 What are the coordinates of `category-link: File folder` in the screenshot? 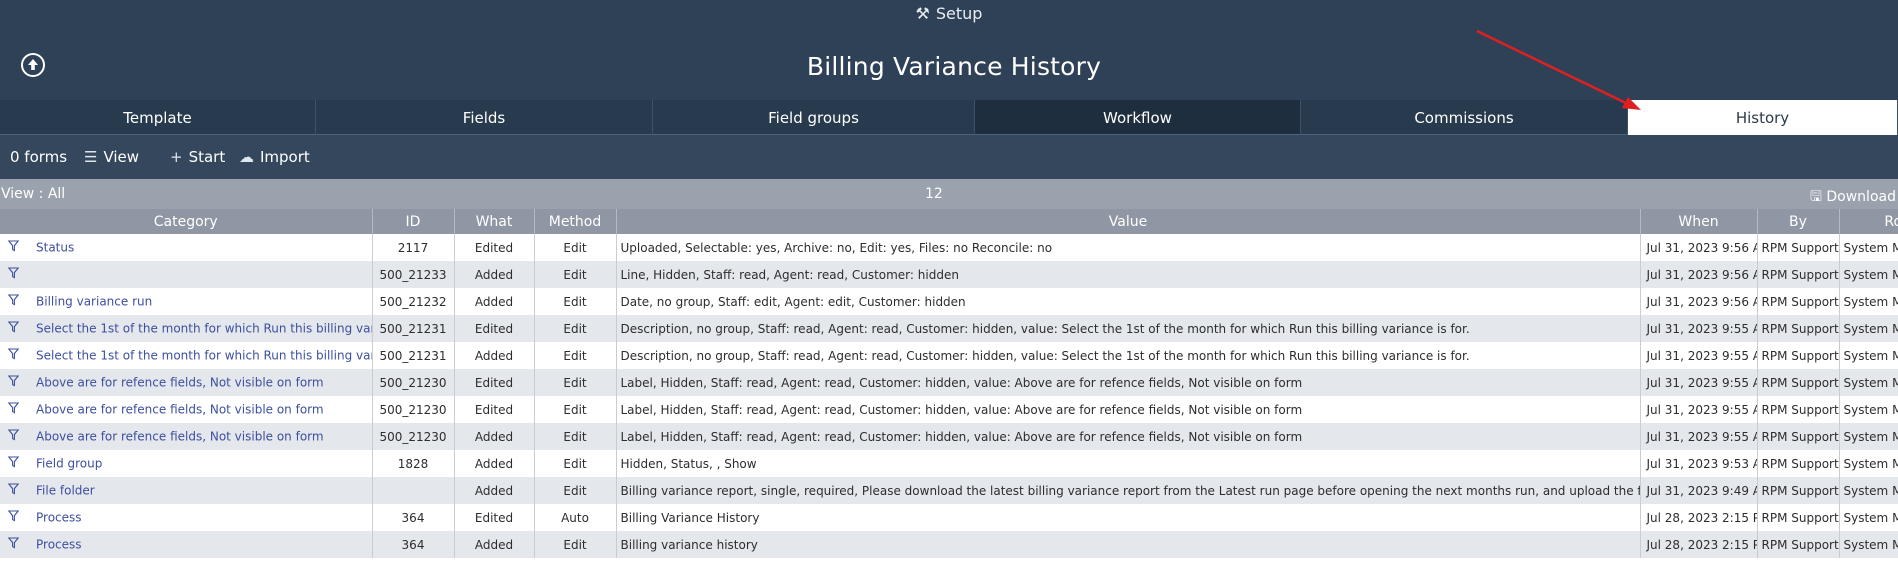 It's located at (65, 491).